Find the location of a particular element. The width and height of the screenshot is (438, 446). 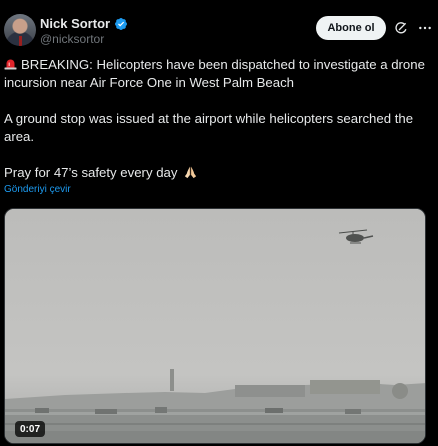

pray-icon is located at coordinates (191, 172).